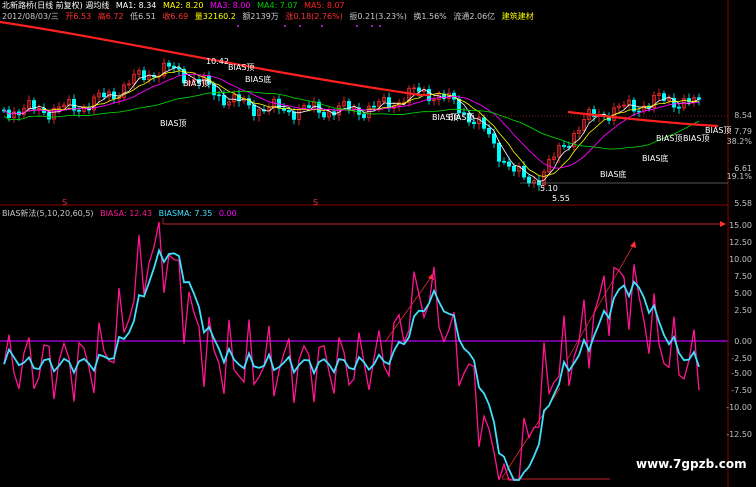  I want to click on quote-date: 2012/08/03/三, so click(30, 16).